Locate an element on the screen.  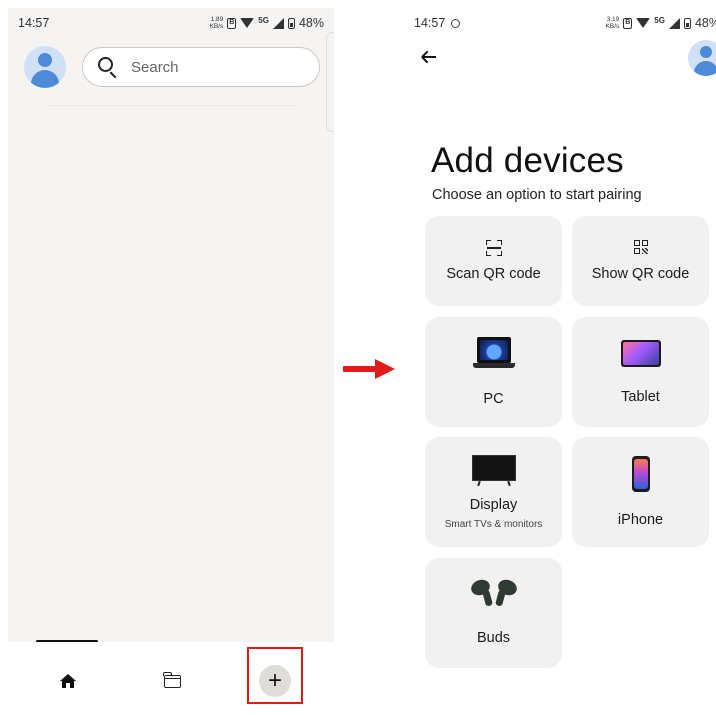
pc-option: PC is located at coordinates (493, 372).